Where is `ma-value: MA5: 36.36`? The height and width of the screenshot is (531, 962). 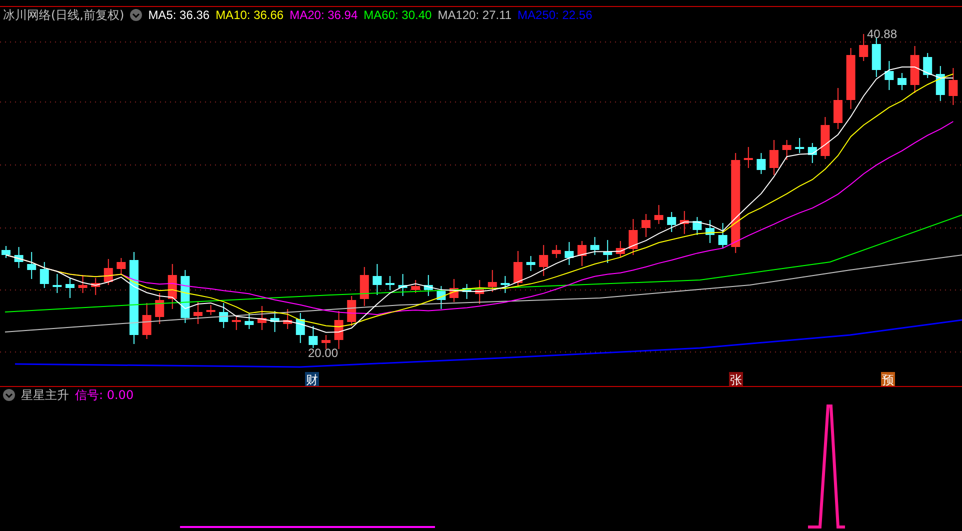
ma-value: MA5: 36.36 is located at coordinates (179, 15).